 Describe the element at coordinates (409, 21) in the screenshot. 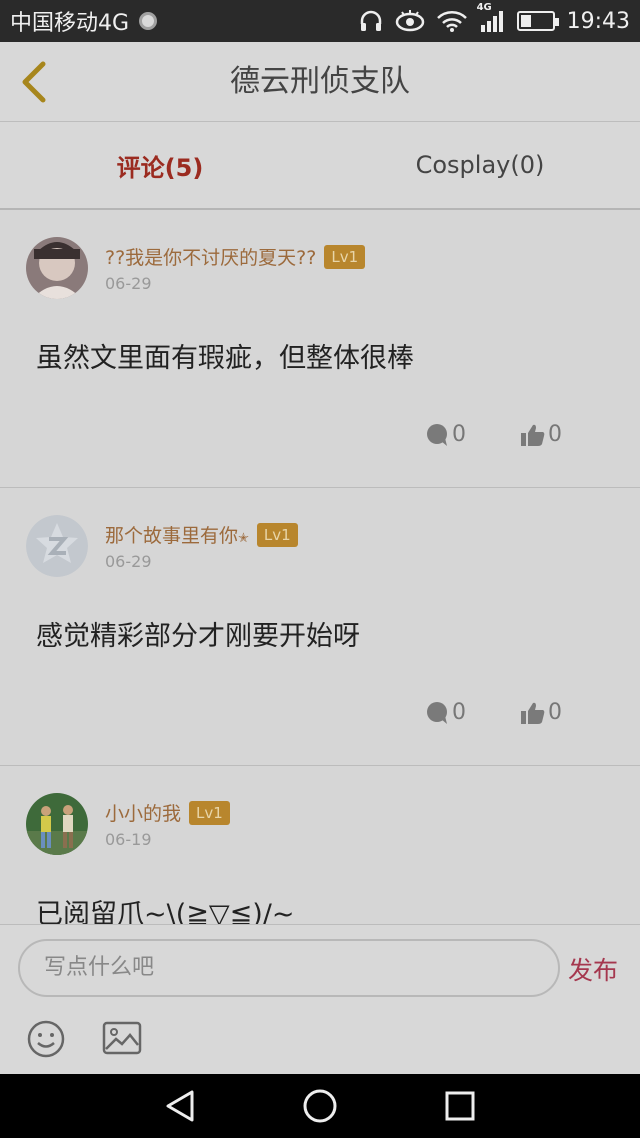

I see `eye-icon` at that location.